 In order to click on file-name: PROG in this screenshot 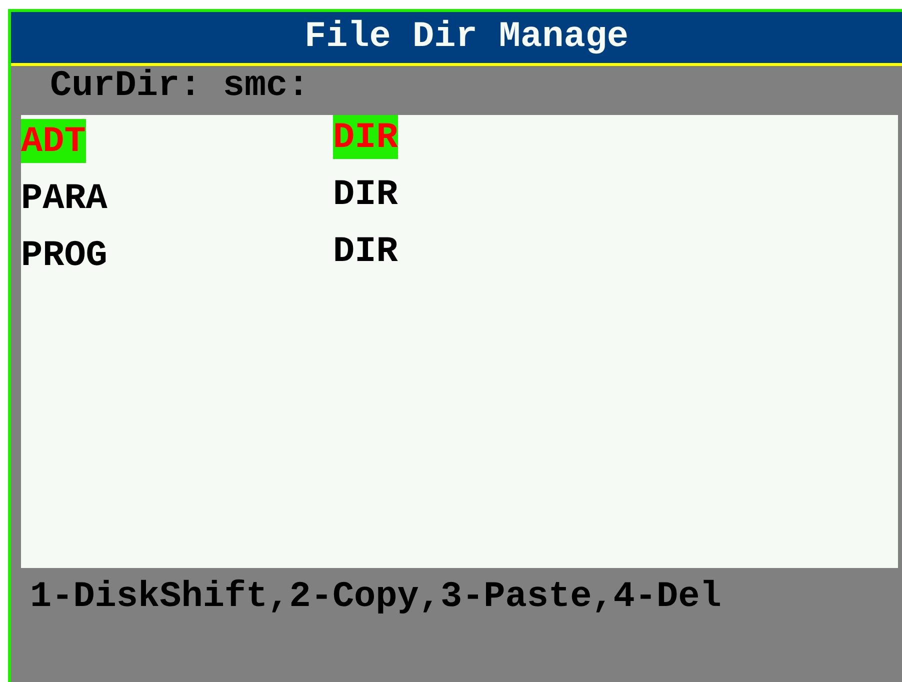, I will do `click(64, 255)`.